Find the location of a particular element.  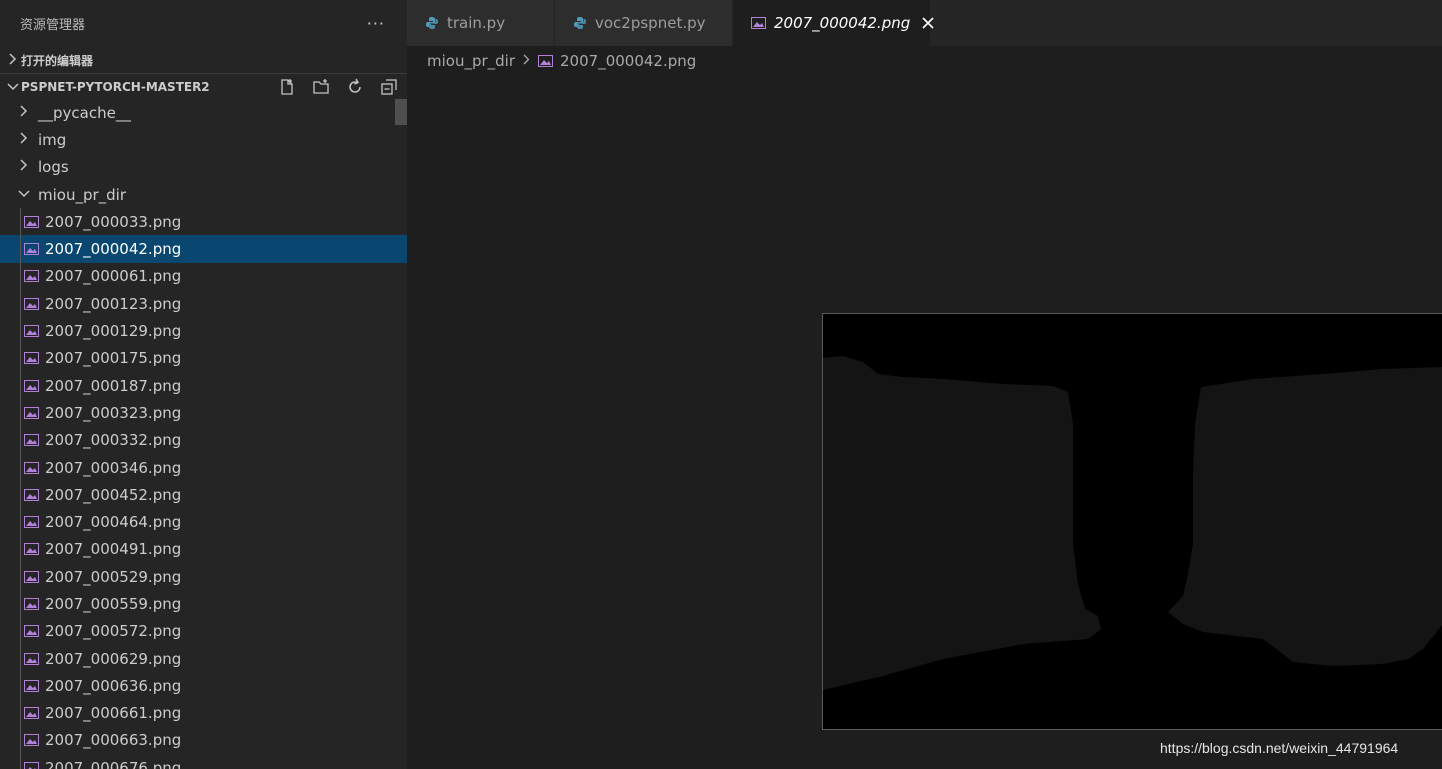

file-item: 2007_000175.png is located at coordinates (203, 358).